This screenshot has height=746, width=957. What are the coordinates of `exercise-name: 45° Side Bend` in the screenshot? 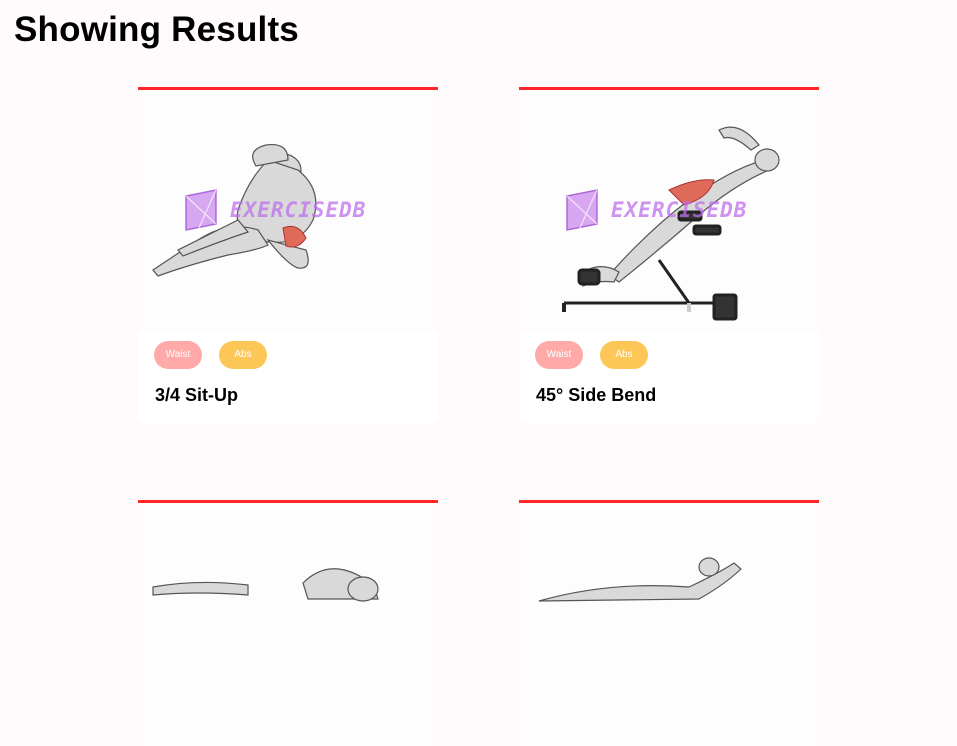 It's located at (596, 395).